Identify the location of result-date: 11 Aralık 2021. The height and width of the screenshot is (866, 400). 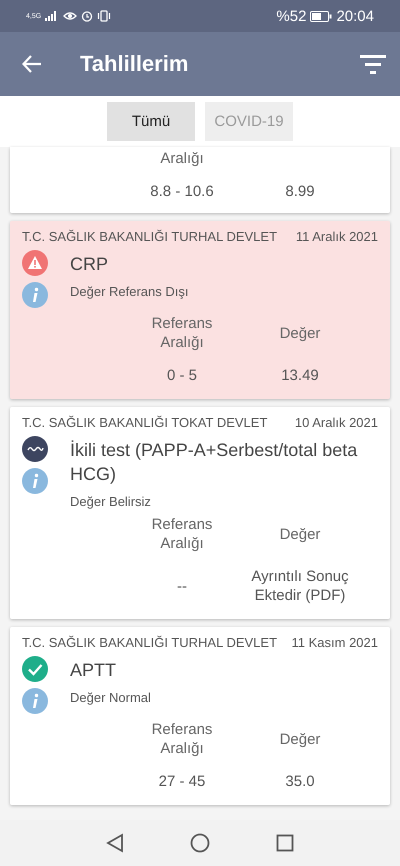
(337, 236).